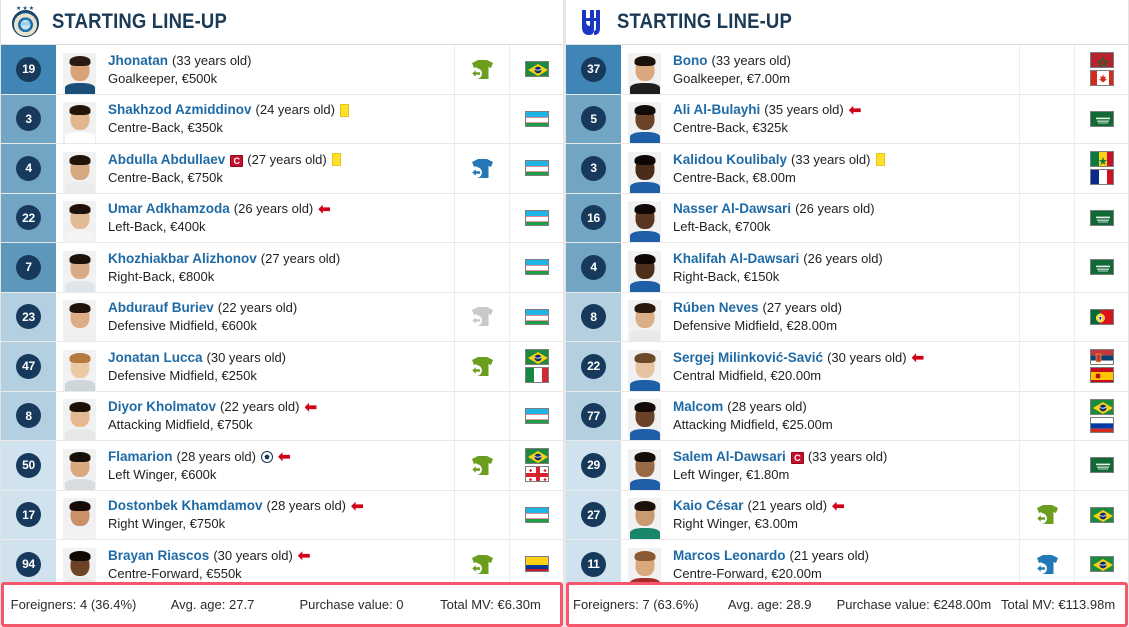 The image size is (1129, 627). What do you see at coordinates (730, 160) in the screenshot?
I see `player-name-link: Kalidou Koulibaly` at bounding box center [730, 160].